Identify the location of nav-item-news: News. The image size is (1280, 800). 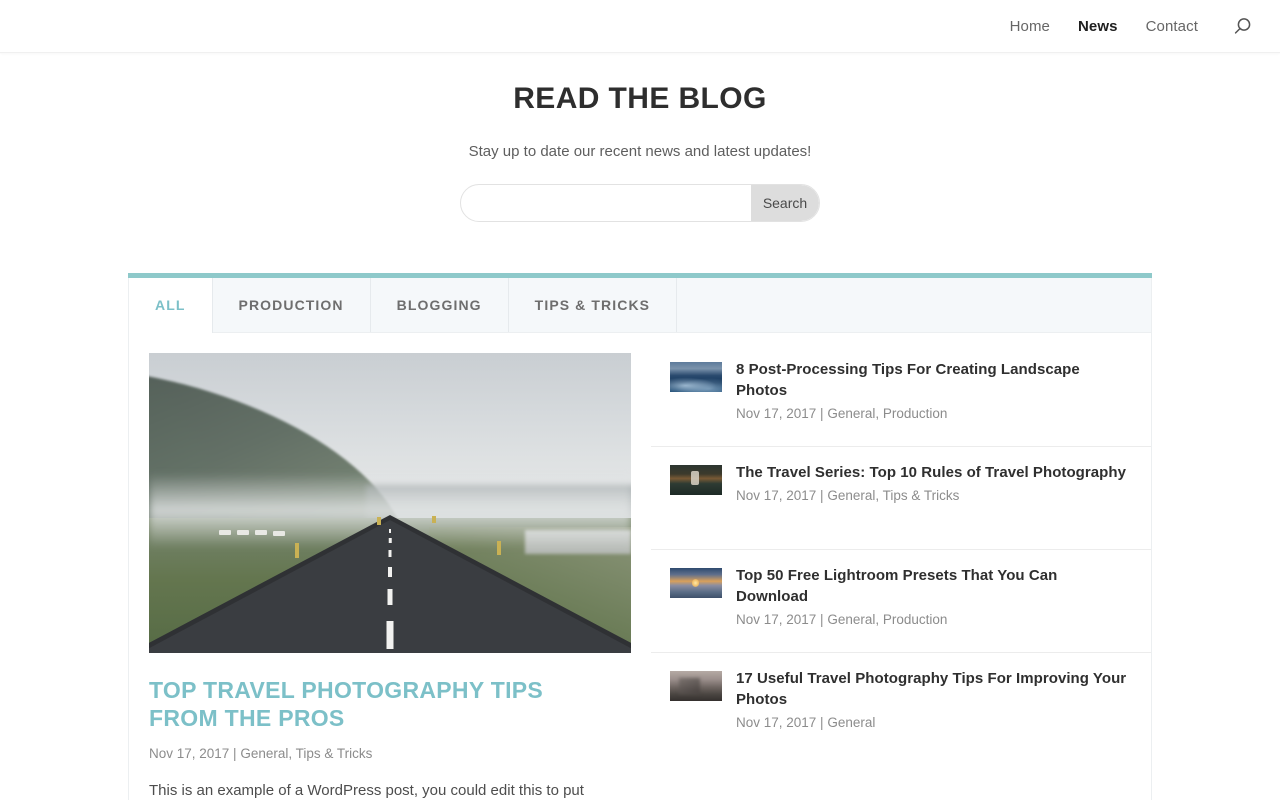
(1098, 26).